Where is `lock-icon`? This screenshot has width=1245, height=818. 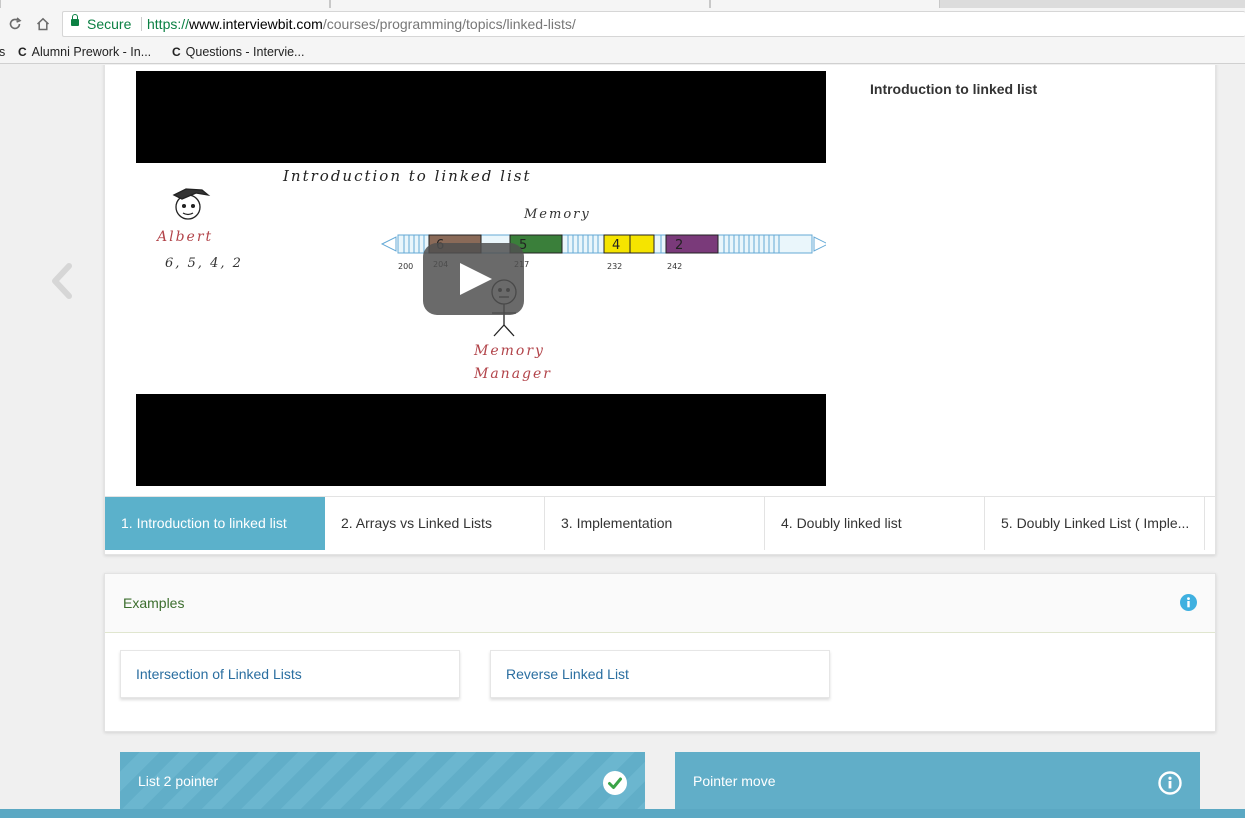 lock-icon is located at coordinates (75, 20).